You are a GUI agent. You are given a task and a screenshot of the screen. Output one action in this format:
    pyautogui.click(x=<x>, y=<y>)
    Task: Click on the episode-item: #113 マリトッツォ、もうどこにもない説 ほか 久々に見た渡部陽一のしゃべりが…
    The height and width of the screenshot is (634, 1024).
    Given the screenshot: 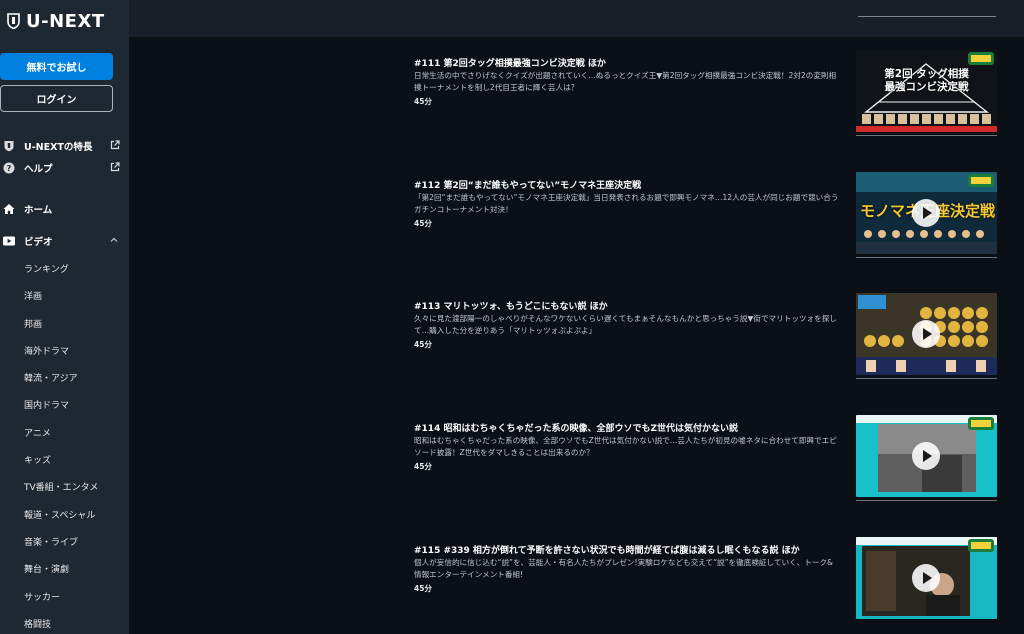 What is the action you would take?
    pyautogui.click(x=705, y=346)
    